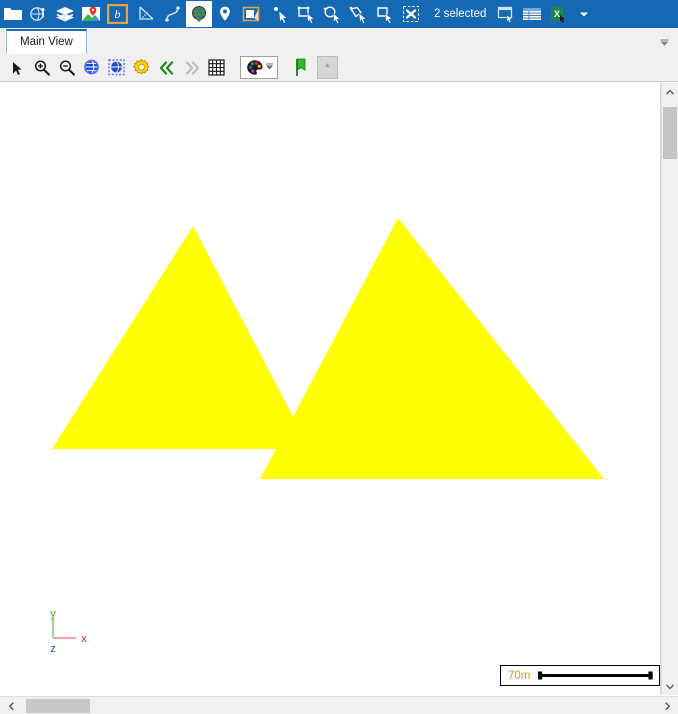 The width and height of the screenshot is (678, 714). What do you see at coordinates (84, 639) in the screenshot?
I see `axis-label-x: x` at bounding box center [84, 639].